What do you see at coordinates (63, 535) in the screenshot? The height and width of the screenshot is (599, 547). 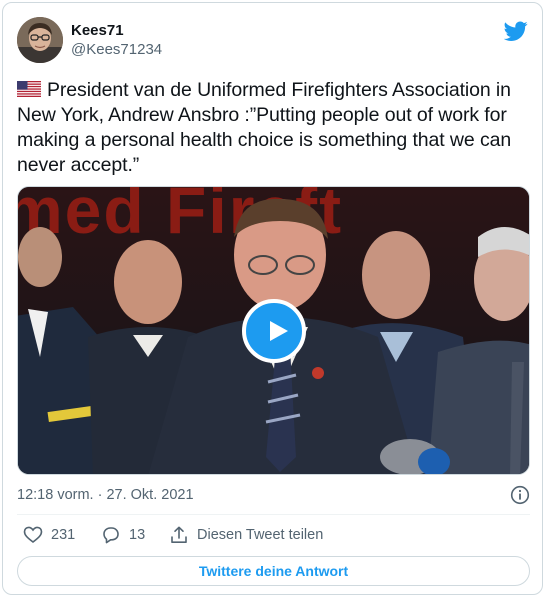 I see `like-count: 231` at bounding box center [63, 535].